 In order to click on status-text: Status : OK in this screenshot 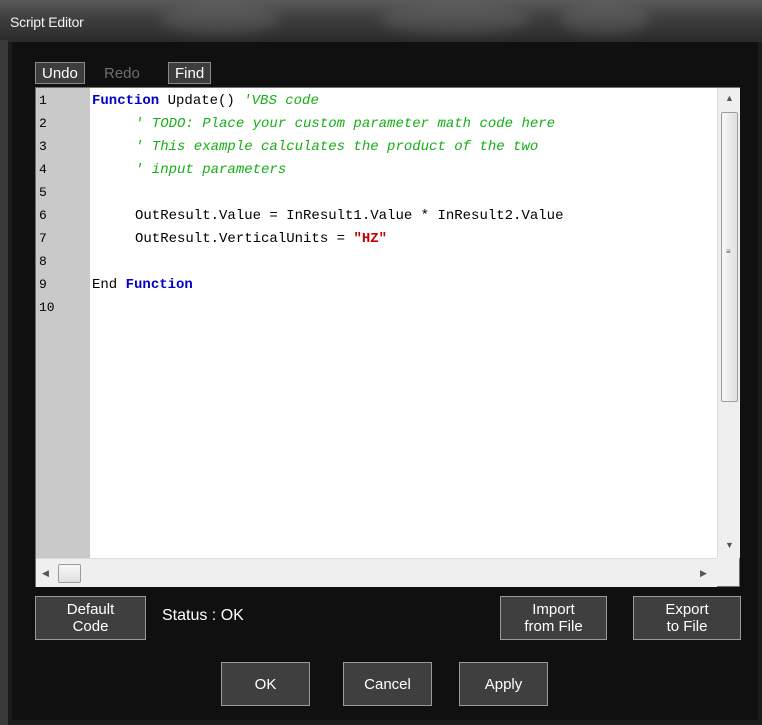, I will do `click(203, 615)`.